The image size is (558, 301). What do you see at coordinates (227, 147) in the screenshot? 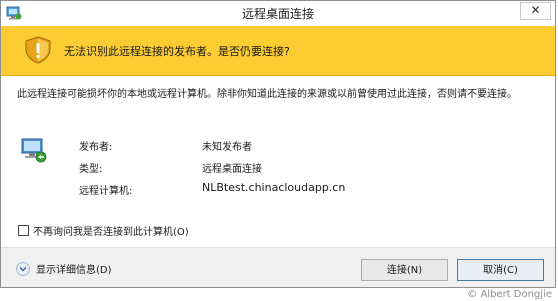
I see `publisher-value: 未知发布者` at bounding box center [227, 147].